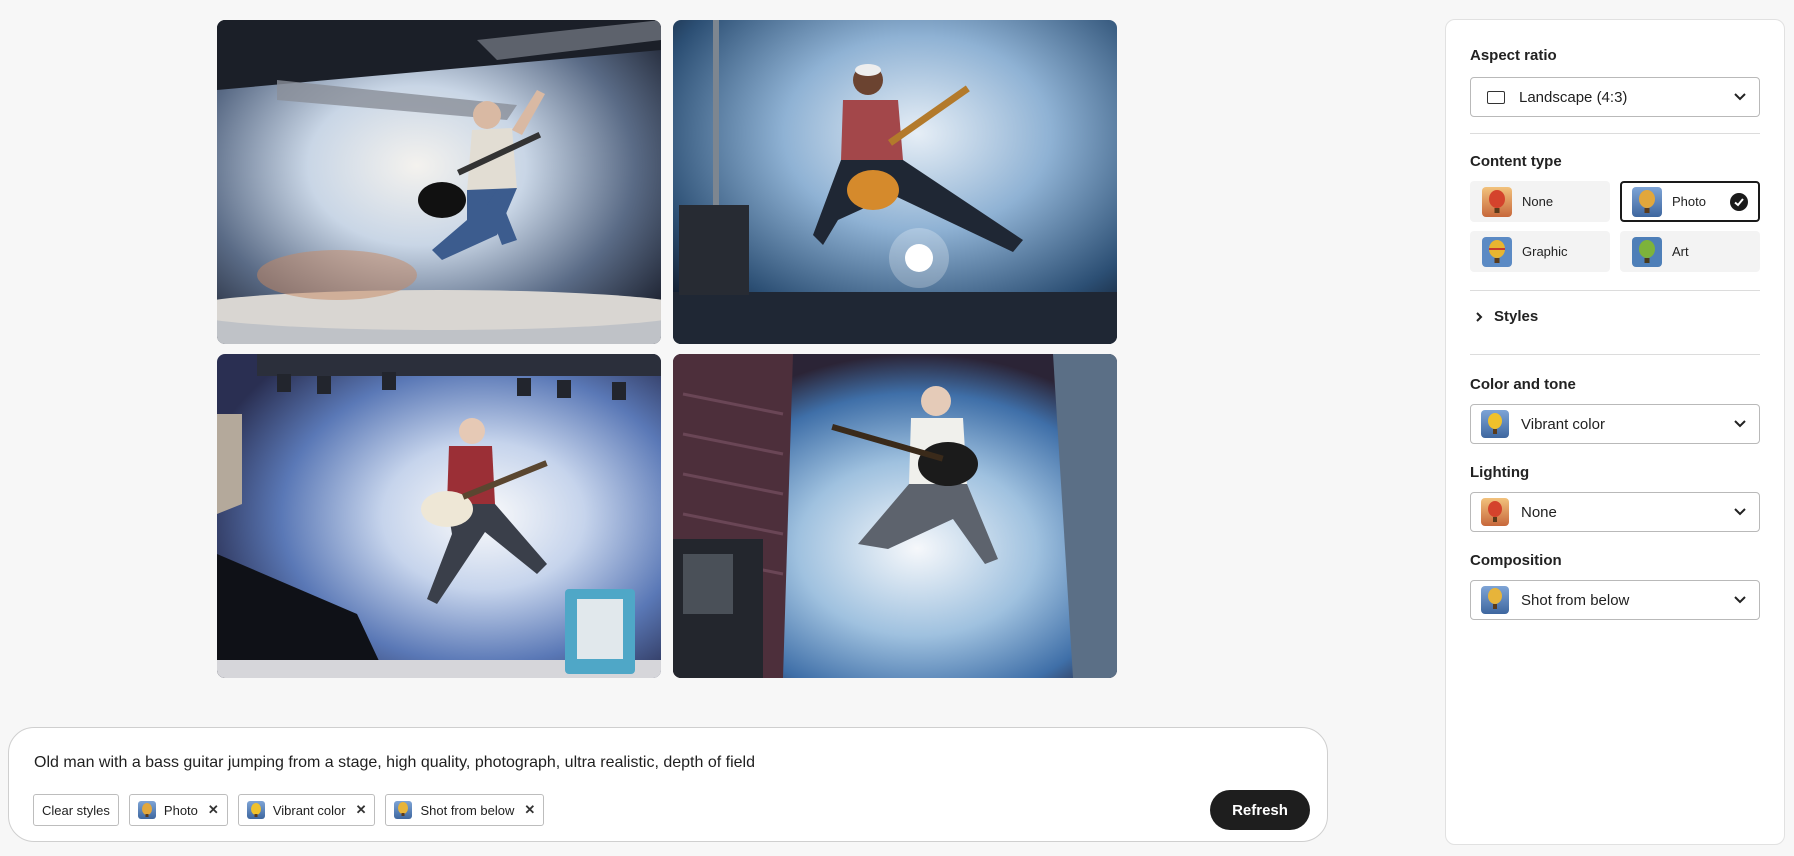  What do you see at coordinates (1516, 316) in the screenshot?
I see `styles-label: Styles` at bounding box center [1516, 316].